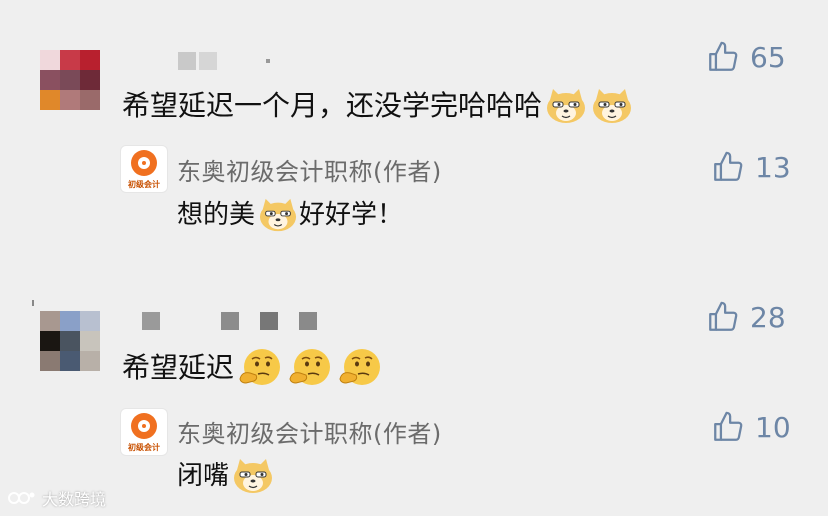 This screenshot has width=828, height=516. What do you see at coordinates (746, 57) in the screenshot?
I see `like-button: 65` at bounding box center [746, 57].